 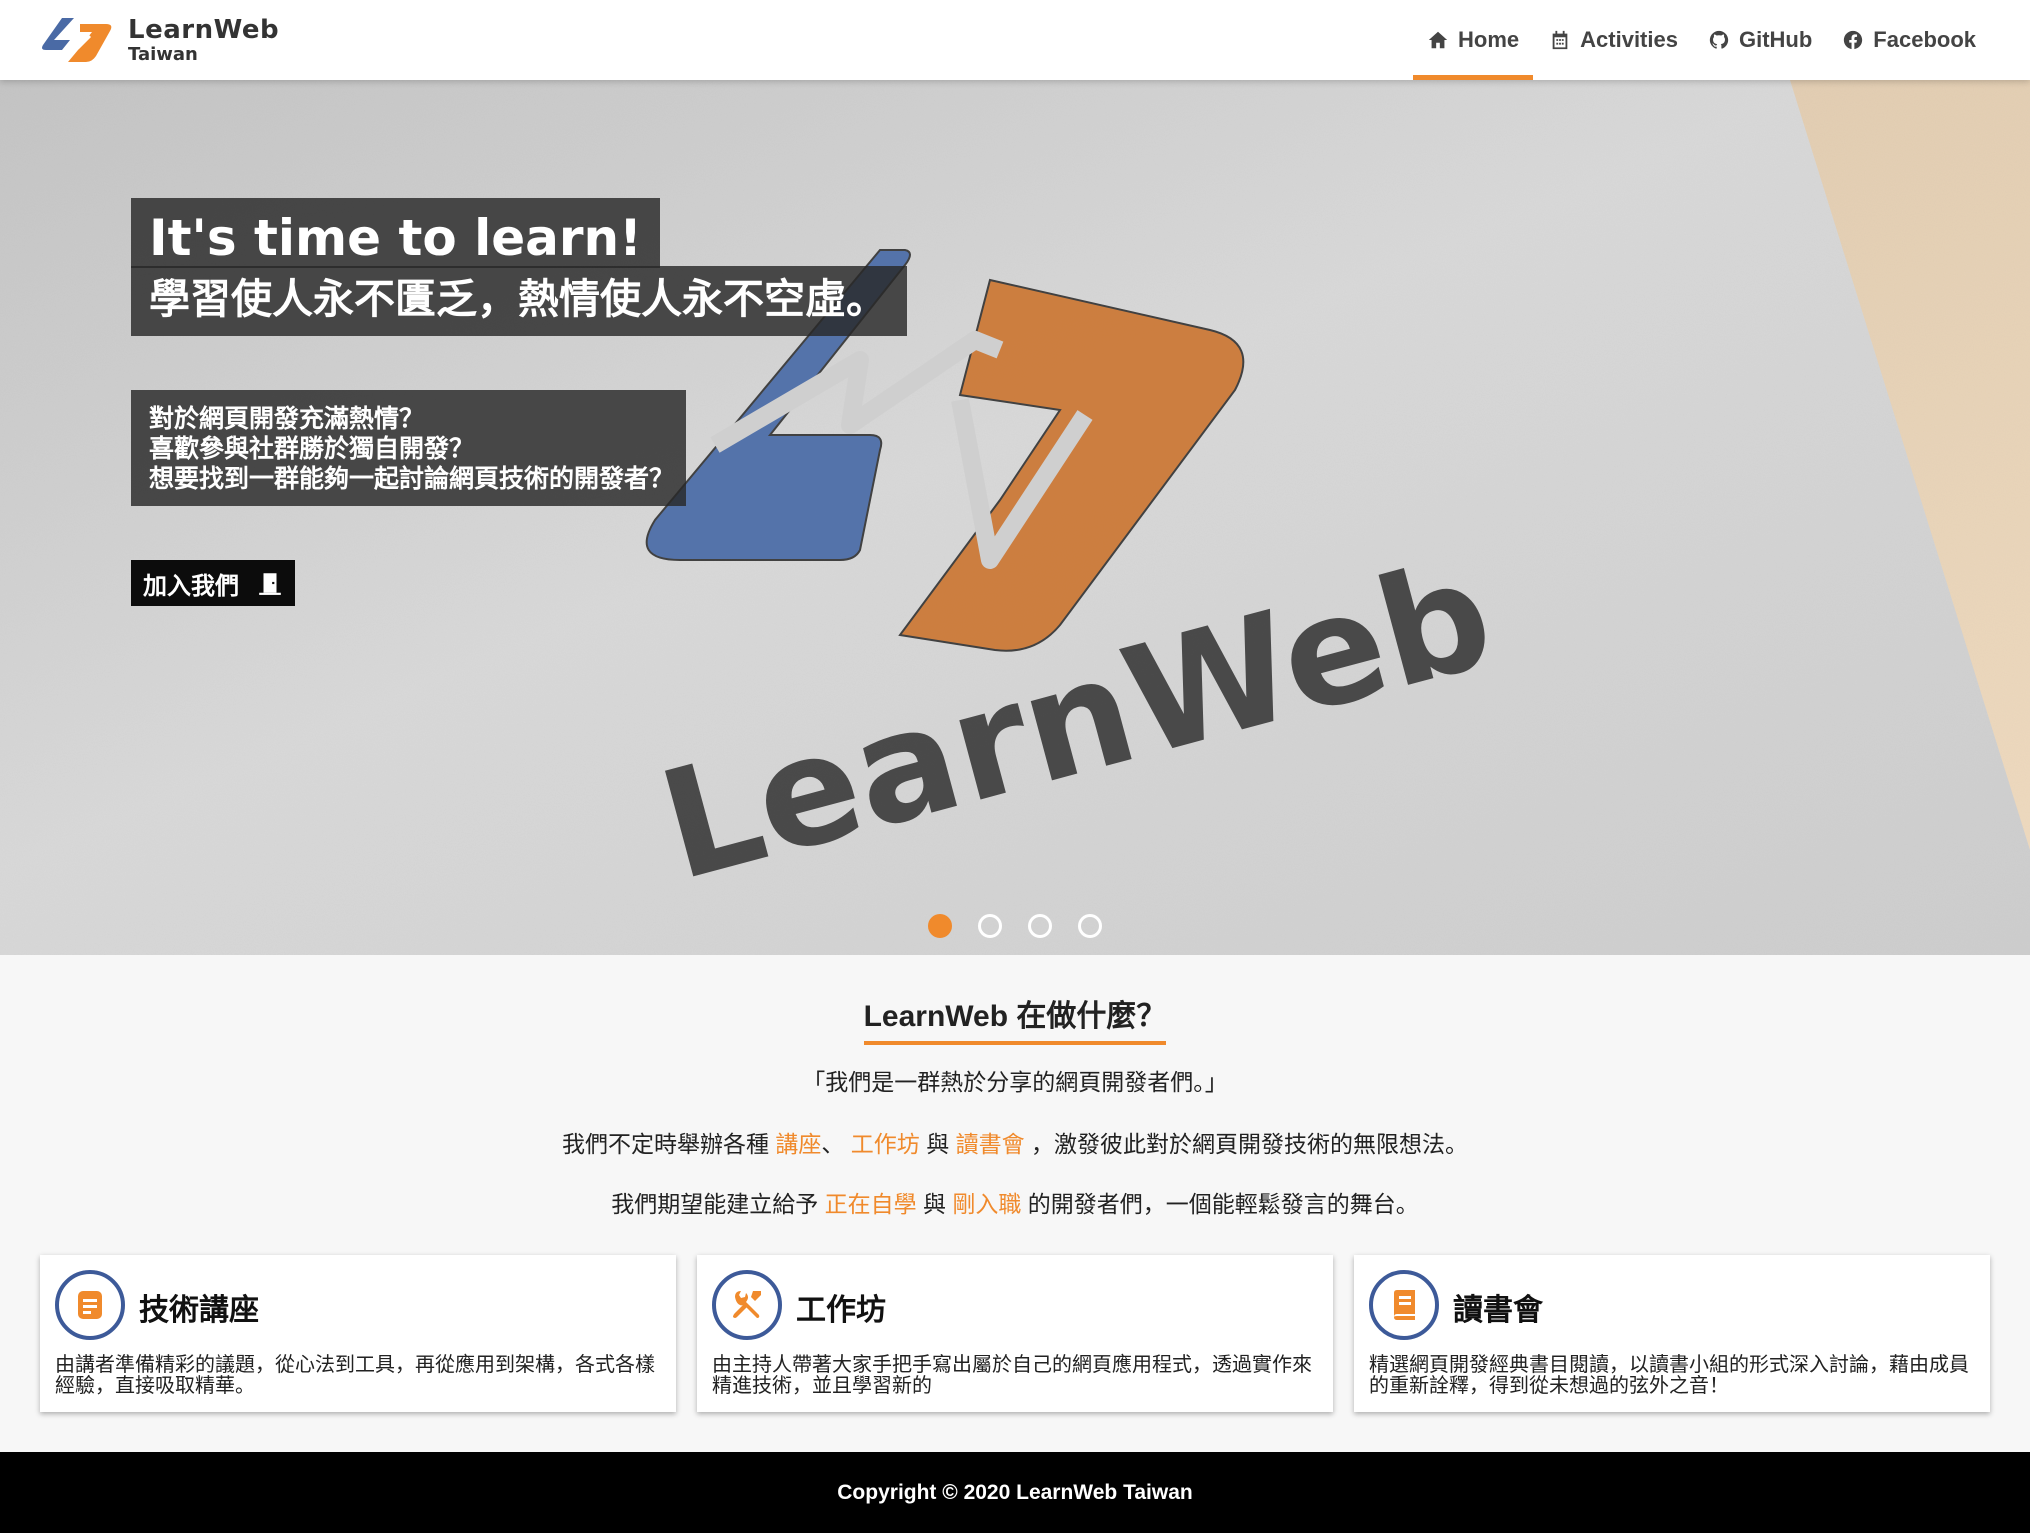 I want to click on footer: Copyright © 2020 LearnWeb Taiwan, so click(x=1015, y=1492).